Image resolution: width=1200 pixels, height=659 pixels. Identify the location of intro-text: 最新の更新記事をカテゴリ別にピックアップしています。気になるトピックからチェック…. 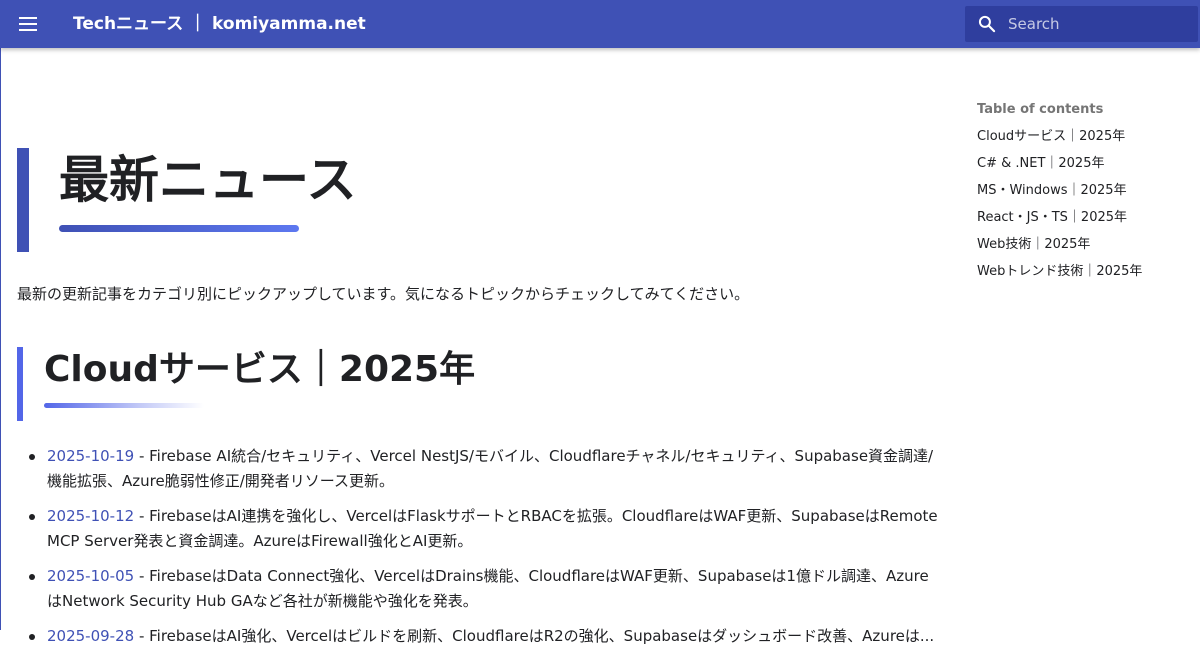
(383, 294).